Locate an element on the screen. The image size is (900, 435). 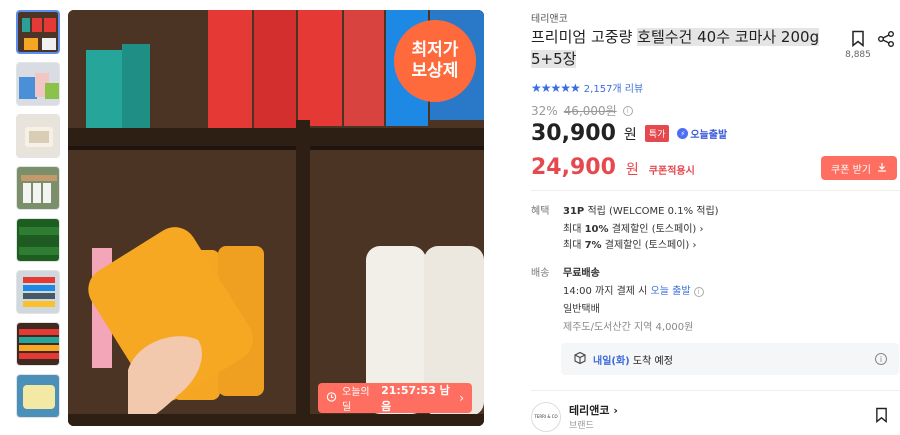
today-ship-label: 오늘출발 is located at coordinates (709, 135).